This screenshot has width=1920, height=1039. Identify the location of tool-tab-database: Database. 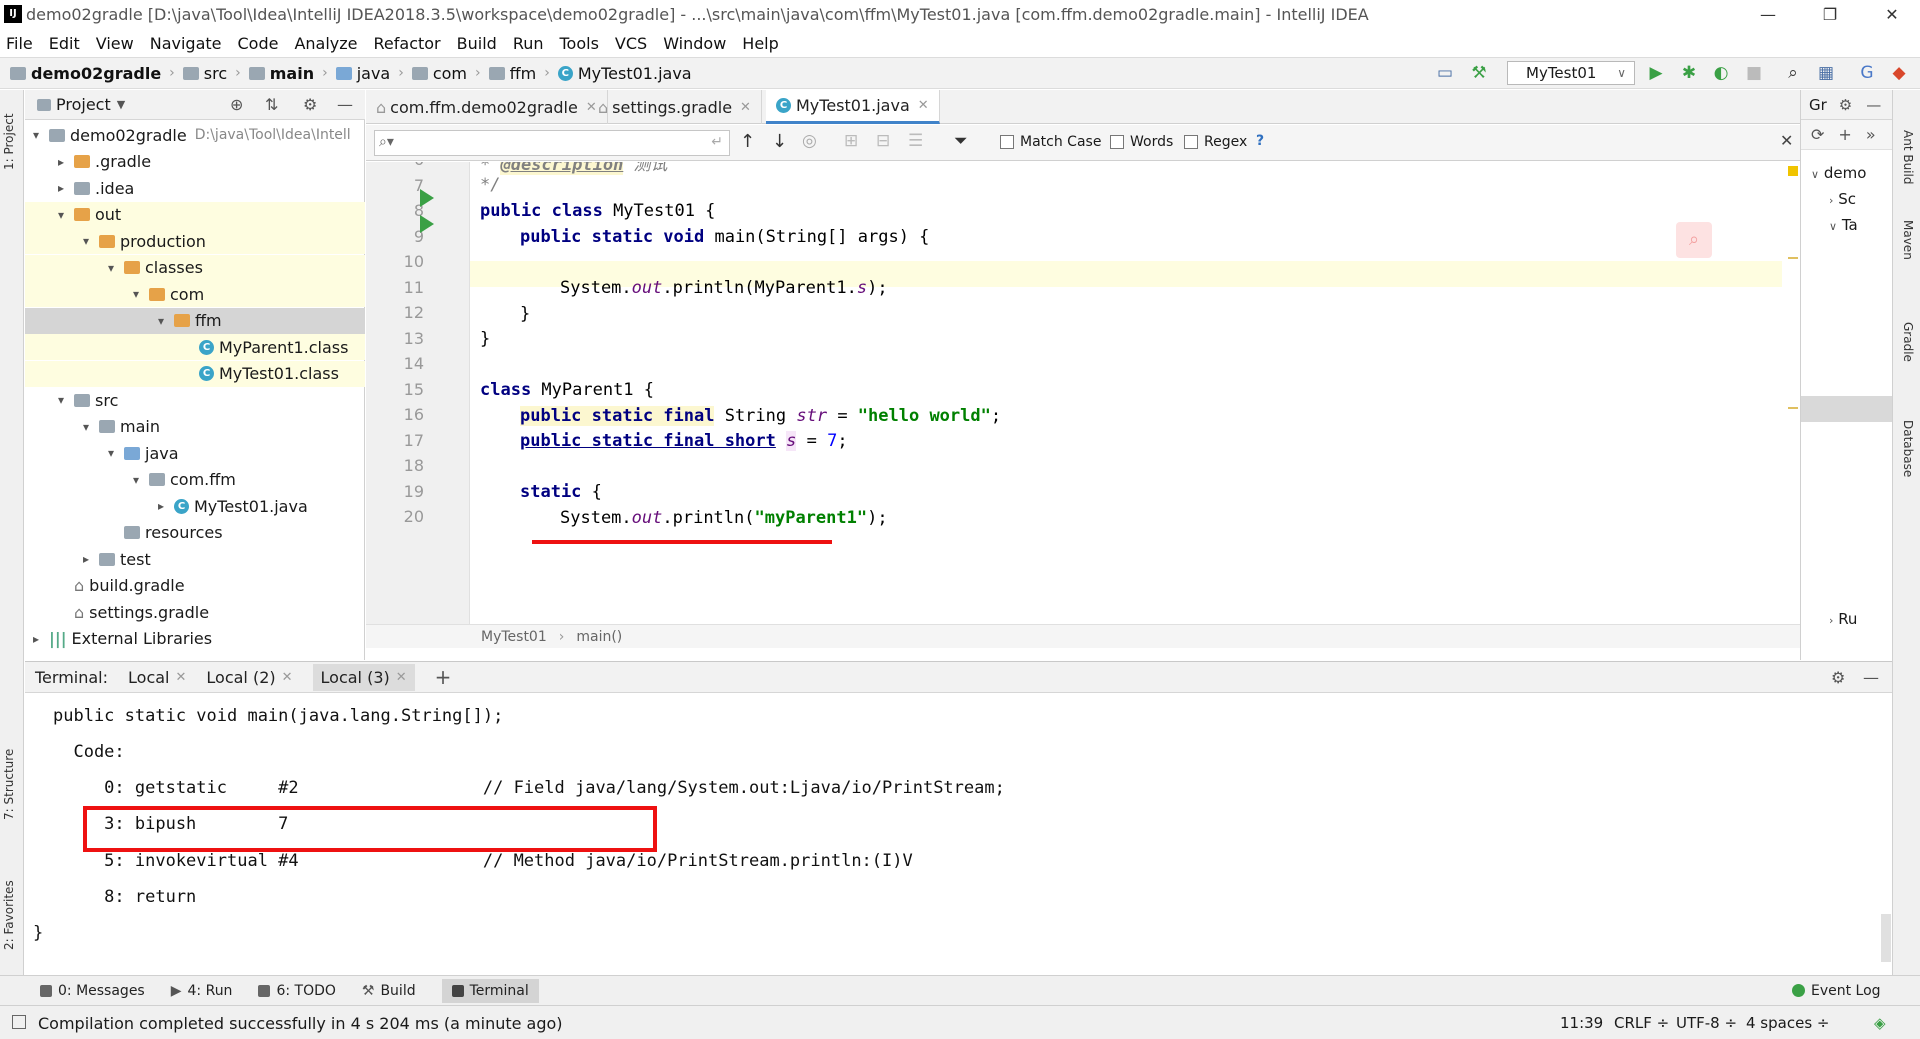
(1908, 448).